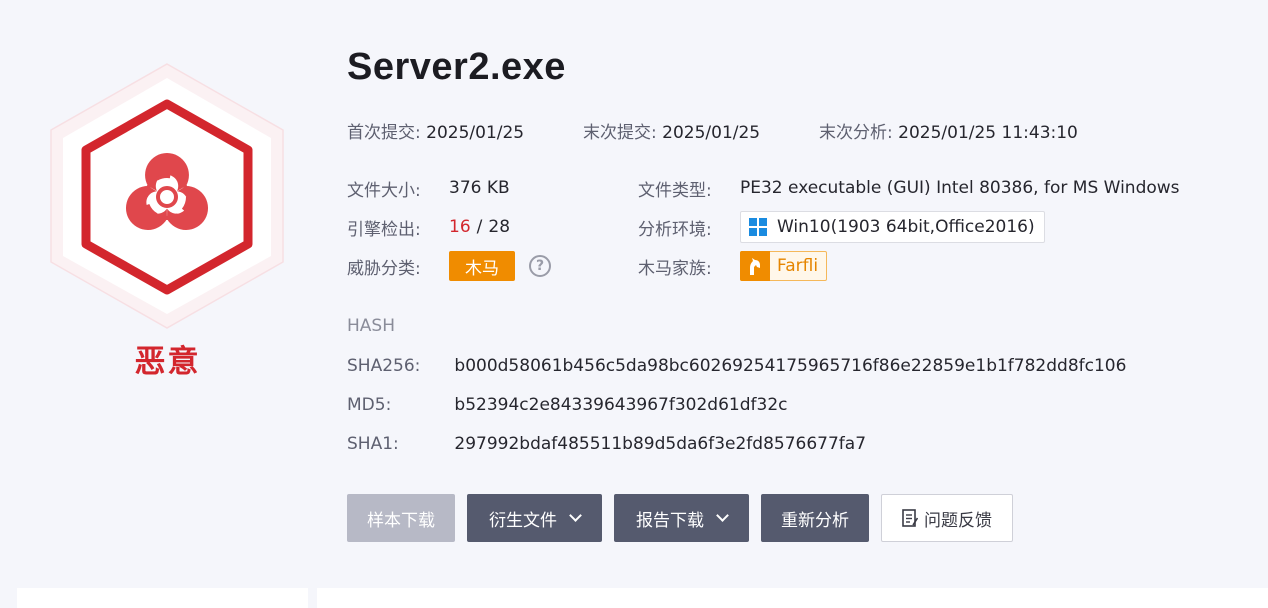  What do you see at coordinates (958, 520) in the screenshot?
I see `feedback-label: 问题反馈` at bounding box center [958, 520].